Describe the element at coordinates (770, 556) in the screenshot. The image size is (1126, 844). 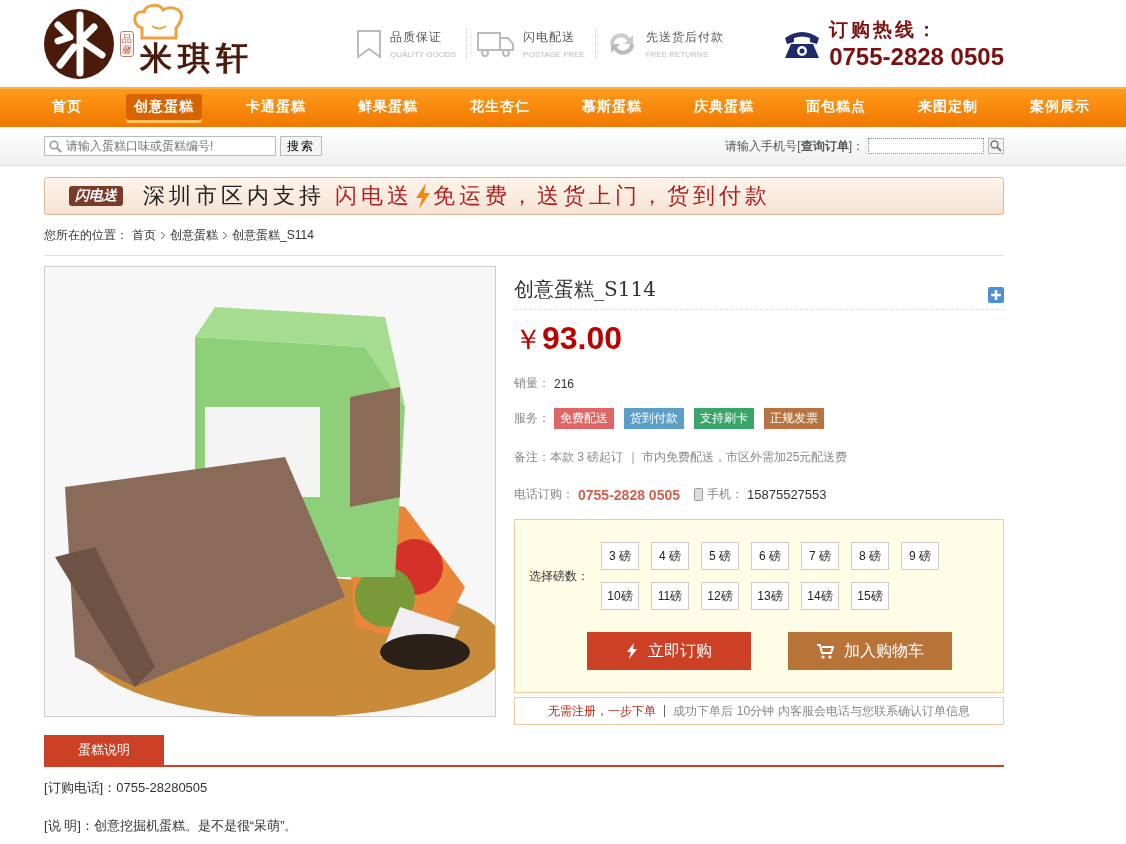
I see `weight-option: 6 磅` at that location.